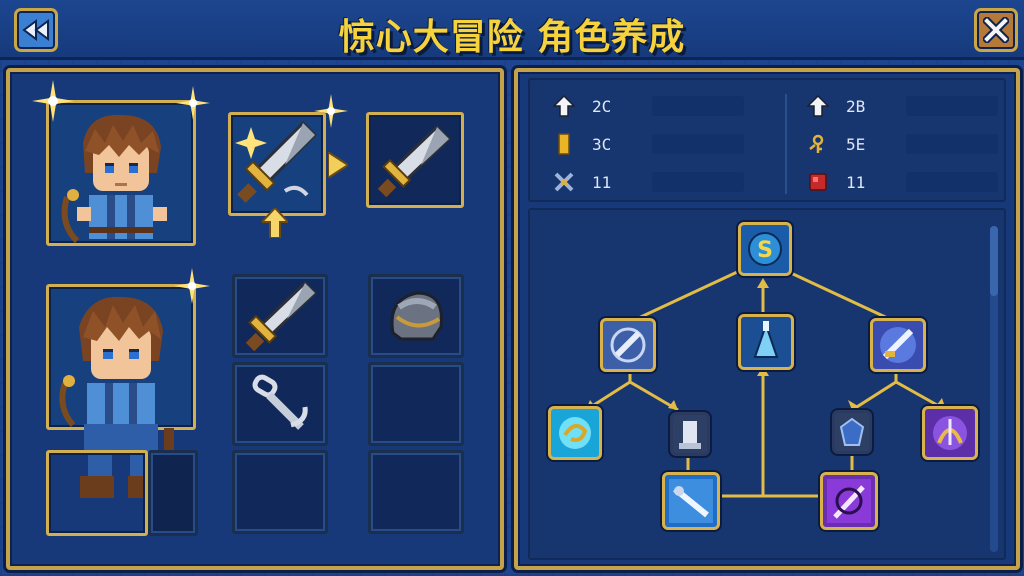  I want to click on chain-icon, so click(280, 402).